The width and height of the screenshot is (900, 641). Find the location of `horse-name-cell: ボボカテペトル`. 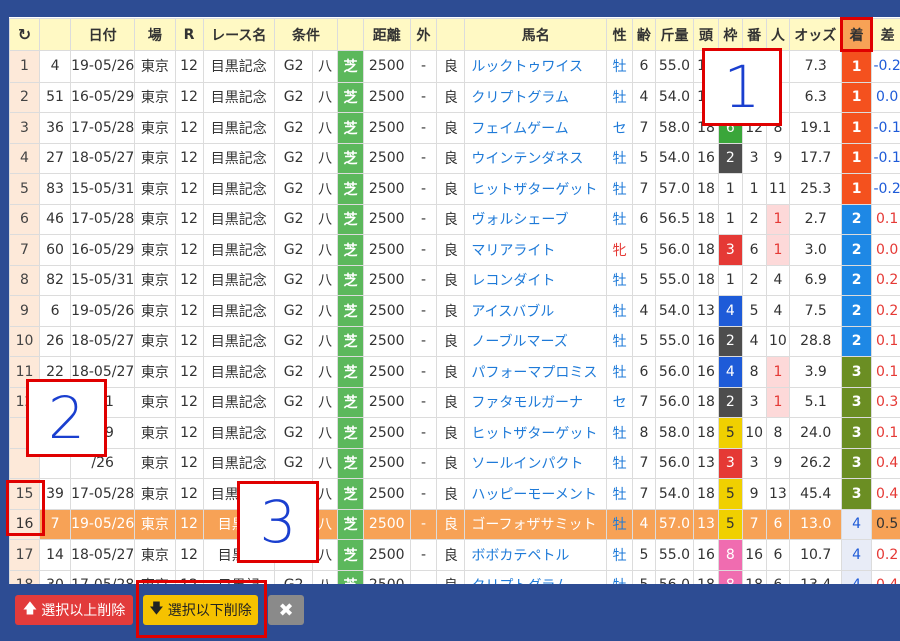

horse-name-cell: ボボカテペトル is located at coordinates (536, 555).